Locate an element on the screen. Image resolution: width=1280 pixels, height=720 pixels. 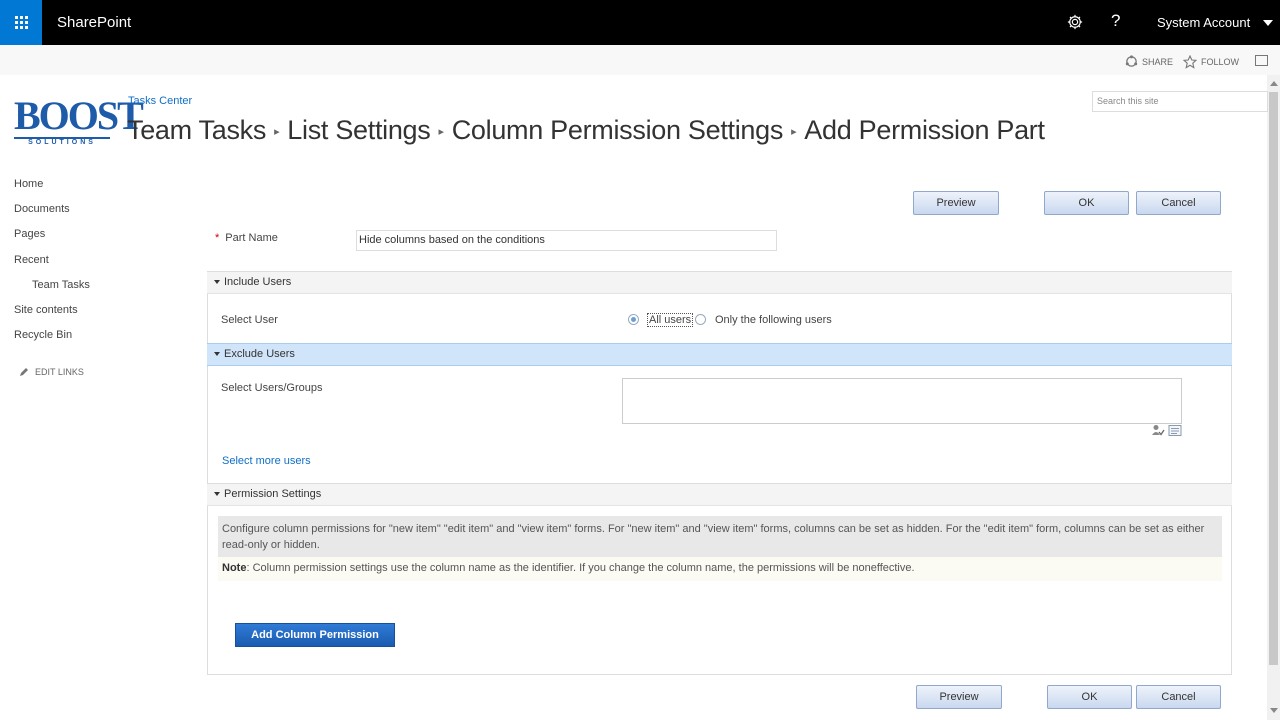
people-picker-input is located at coordinates (902, 401).